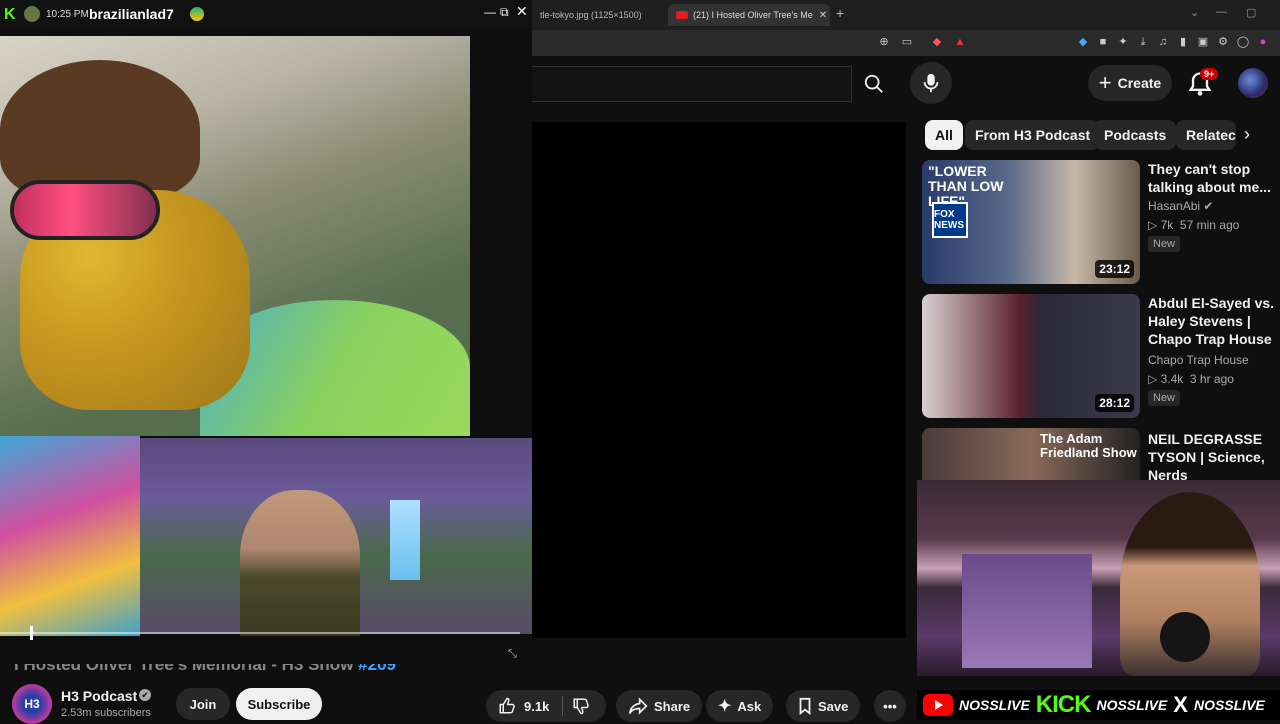 Image resolution: width=1280 pixels, height=724 pixels. I want to click on voice-search-button, so click(931, 83).